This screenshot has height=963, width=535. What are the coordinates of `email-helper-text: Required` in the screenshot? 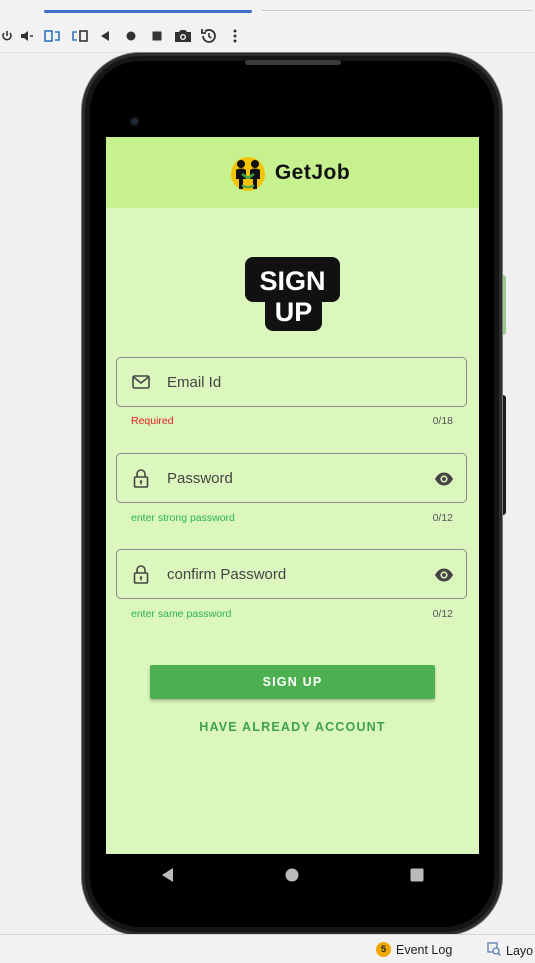 It's located at (152, 421).